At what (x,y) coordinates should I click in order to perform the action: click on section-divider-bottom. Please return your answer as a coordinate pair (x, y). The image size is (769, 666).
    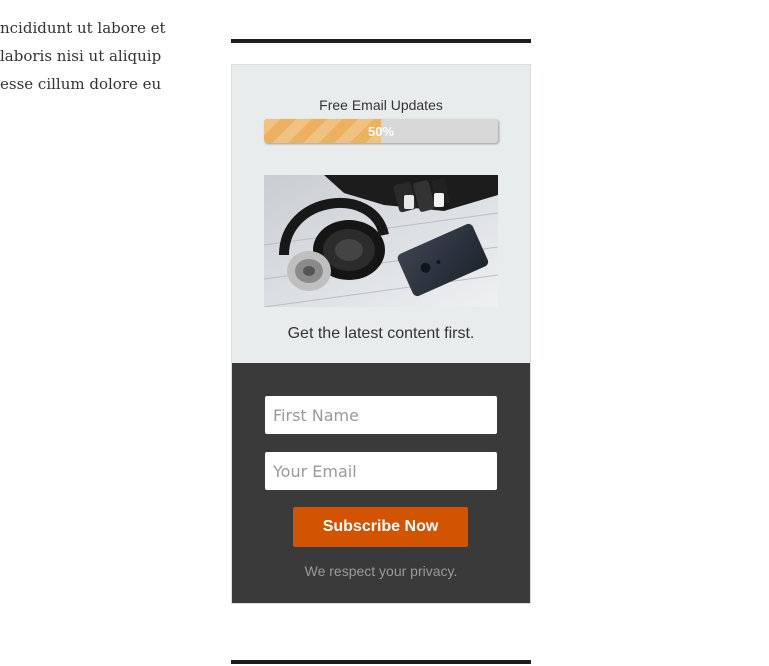
    Looking at the image, I should click on (381, 662).